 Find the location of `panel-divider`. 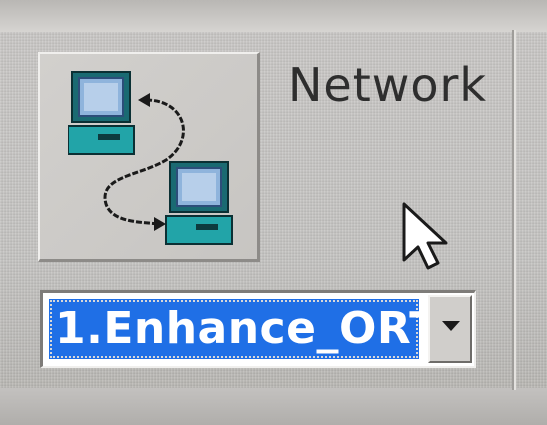

panel-divider is located at coordinates (513, 210).